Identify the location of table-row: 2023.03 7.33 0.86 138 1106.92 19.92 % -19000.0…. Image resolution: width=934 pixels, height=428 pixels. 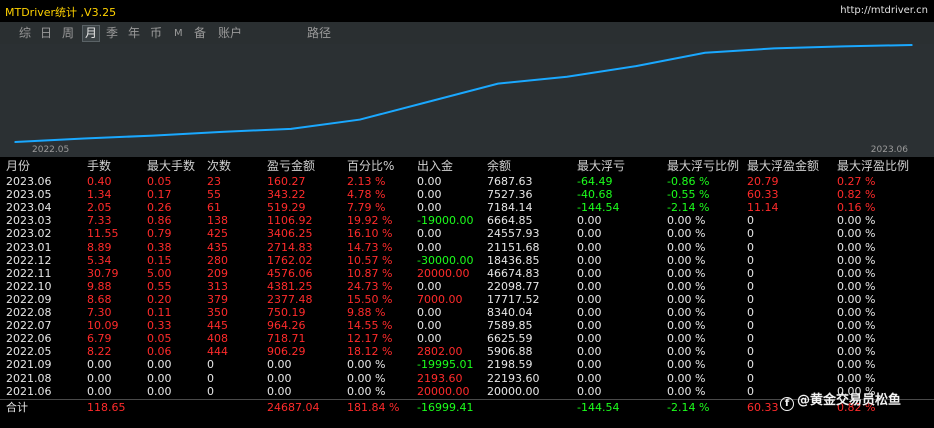
(467, 220).